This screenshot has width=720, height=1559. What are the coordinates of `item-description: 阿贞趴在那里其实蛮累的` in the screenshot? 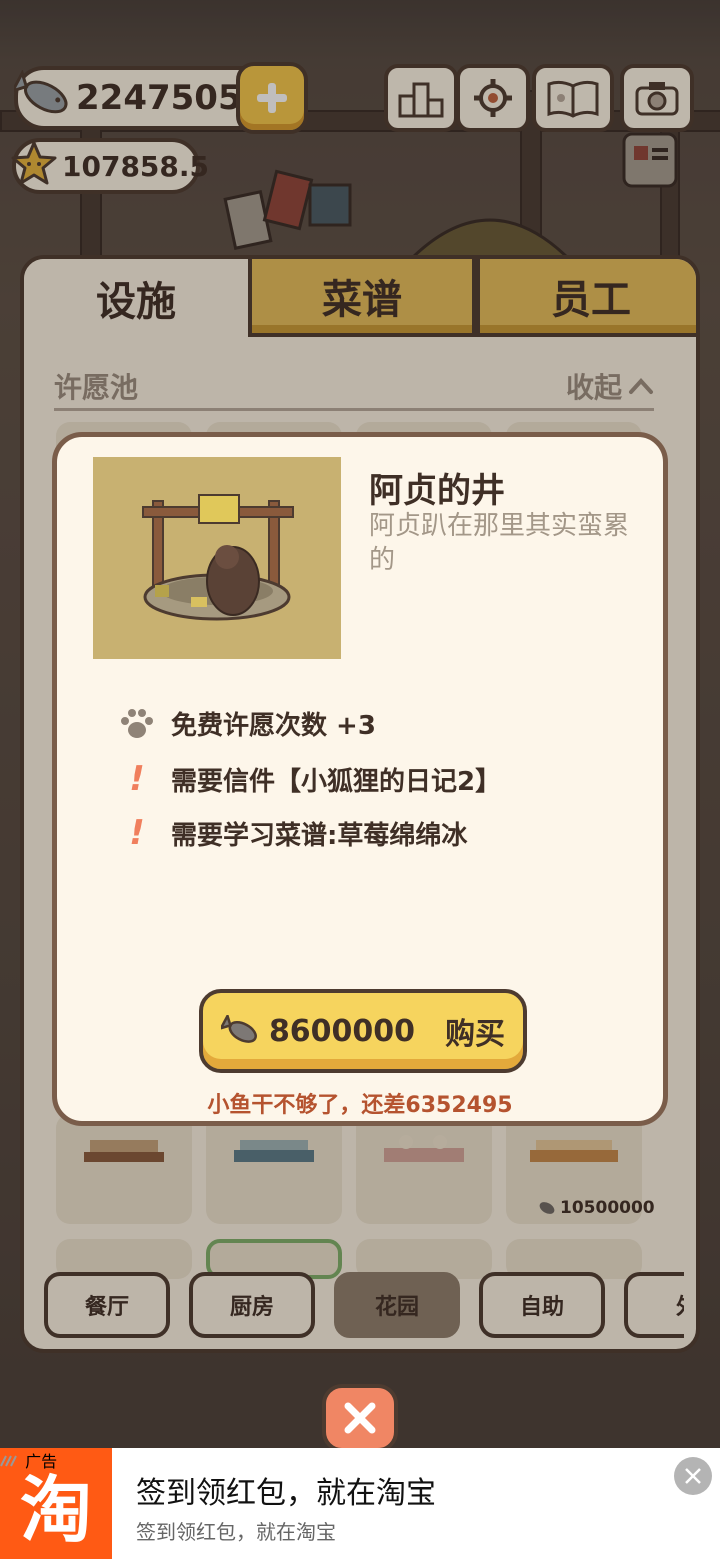 It's located at (499, 543).